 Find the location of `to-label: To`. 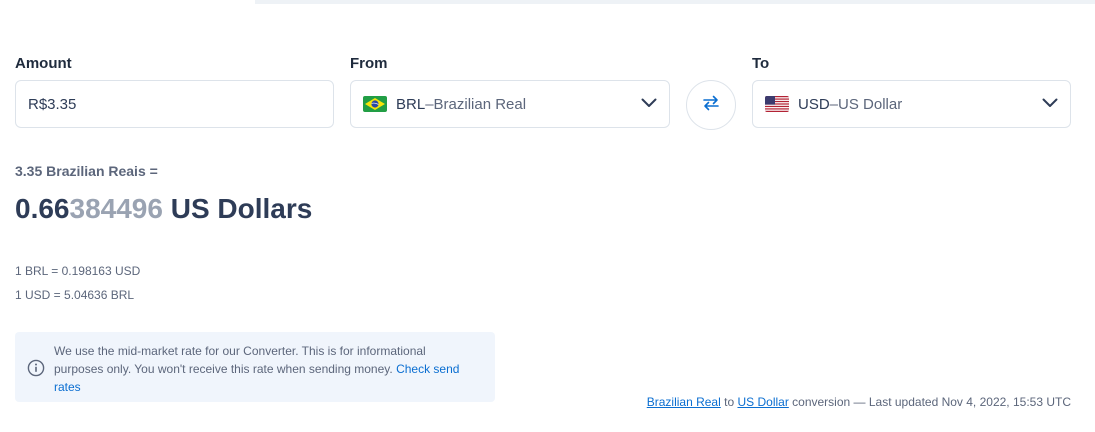

to-label: To is located at coordinates (761, 63).